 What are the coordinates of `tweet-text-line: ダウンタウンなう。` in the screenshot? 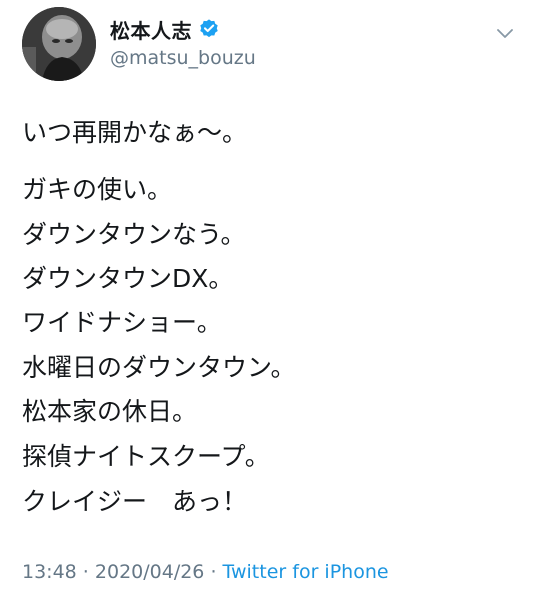 It's located at (134, 234).